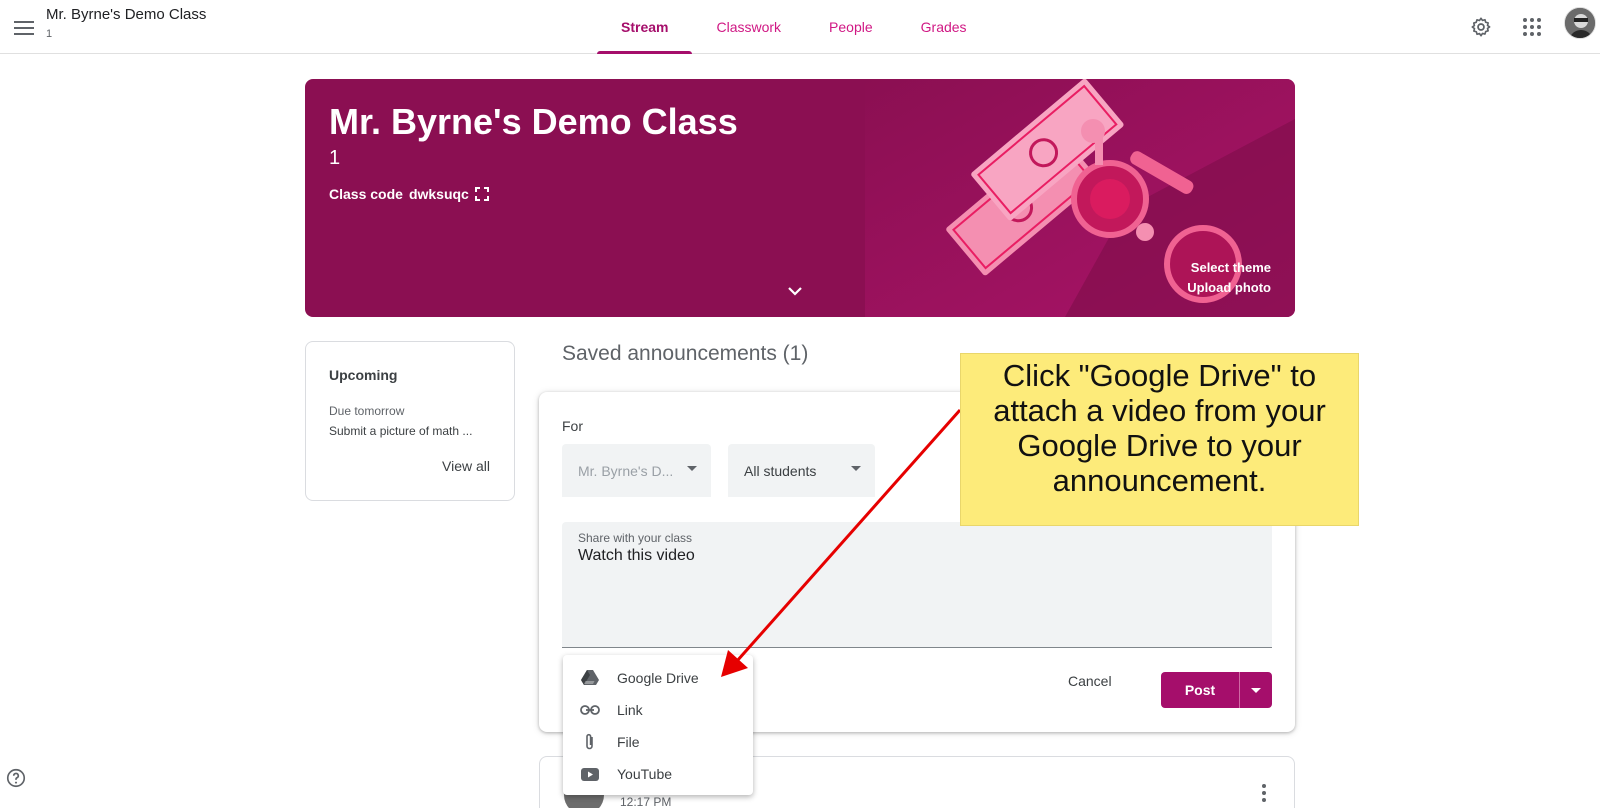 The width and height of the screenshot is (1600, 808). I want to click on announcement-textarea: Share with your class Watch this video, so click(917, 585).